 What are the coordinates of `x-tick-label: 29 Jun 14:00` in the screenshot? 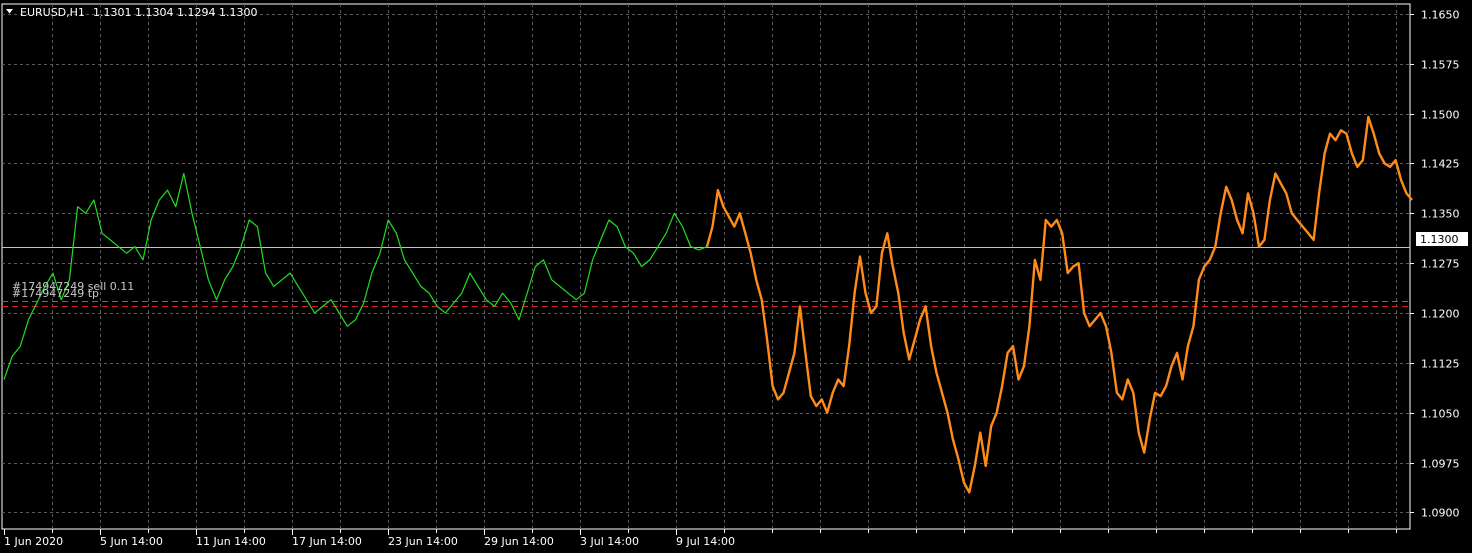 It's located at (519, 541).